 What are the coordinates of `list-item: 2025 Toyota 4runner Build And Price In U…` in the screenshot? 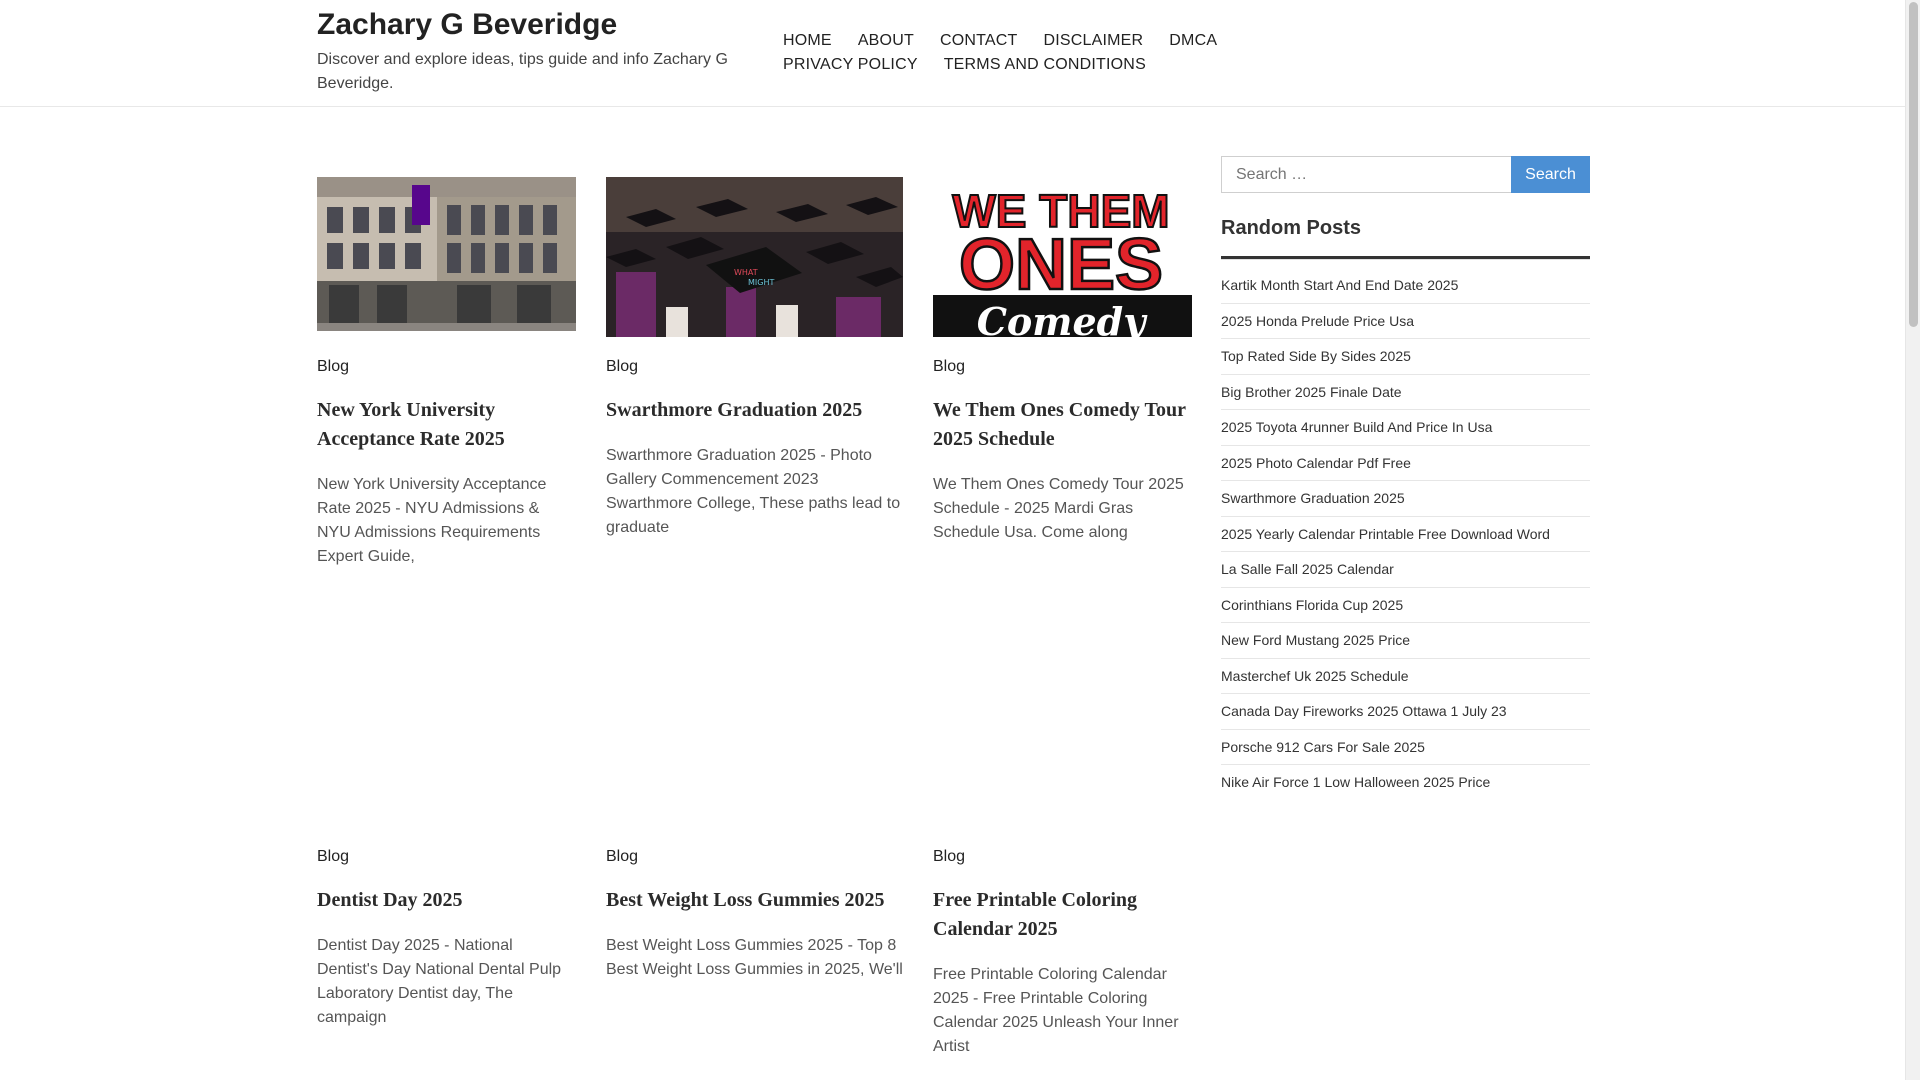 It's located at (1405, 428).